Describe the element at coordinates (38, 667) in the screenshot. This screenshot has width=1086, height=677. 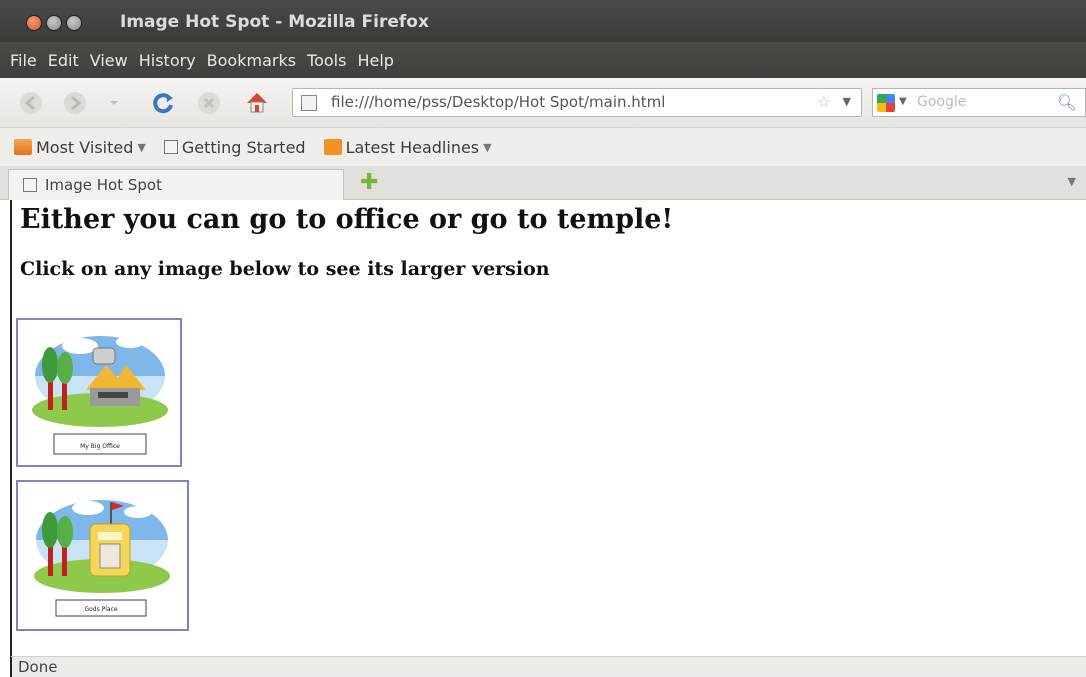
I see `status-text: Done` at that location.